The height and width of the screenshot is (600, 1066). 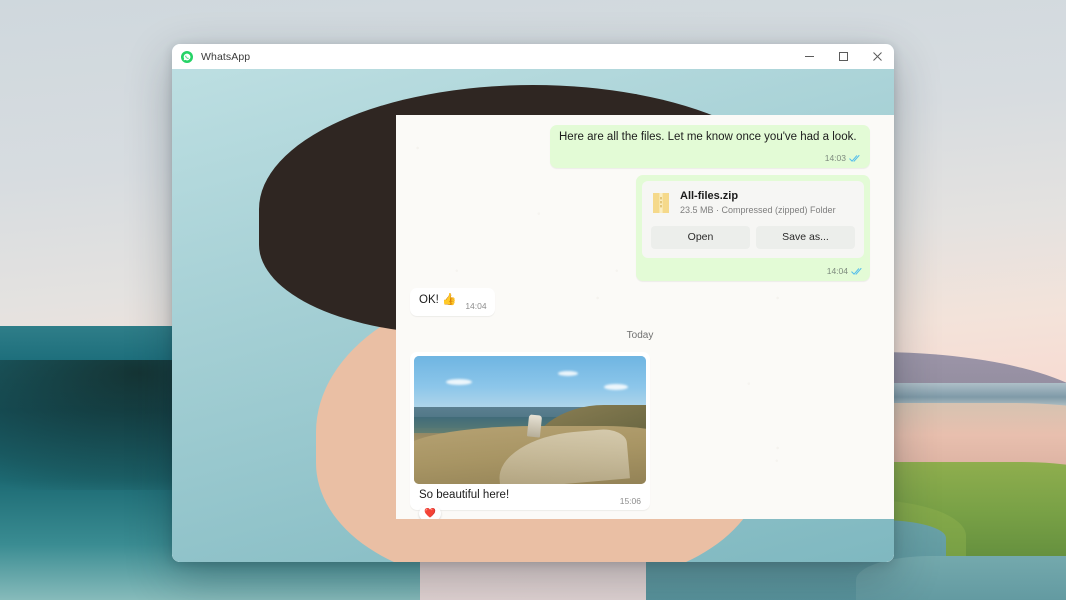 I want to click on day-divider-label: Today, so click(x=640, y=335).